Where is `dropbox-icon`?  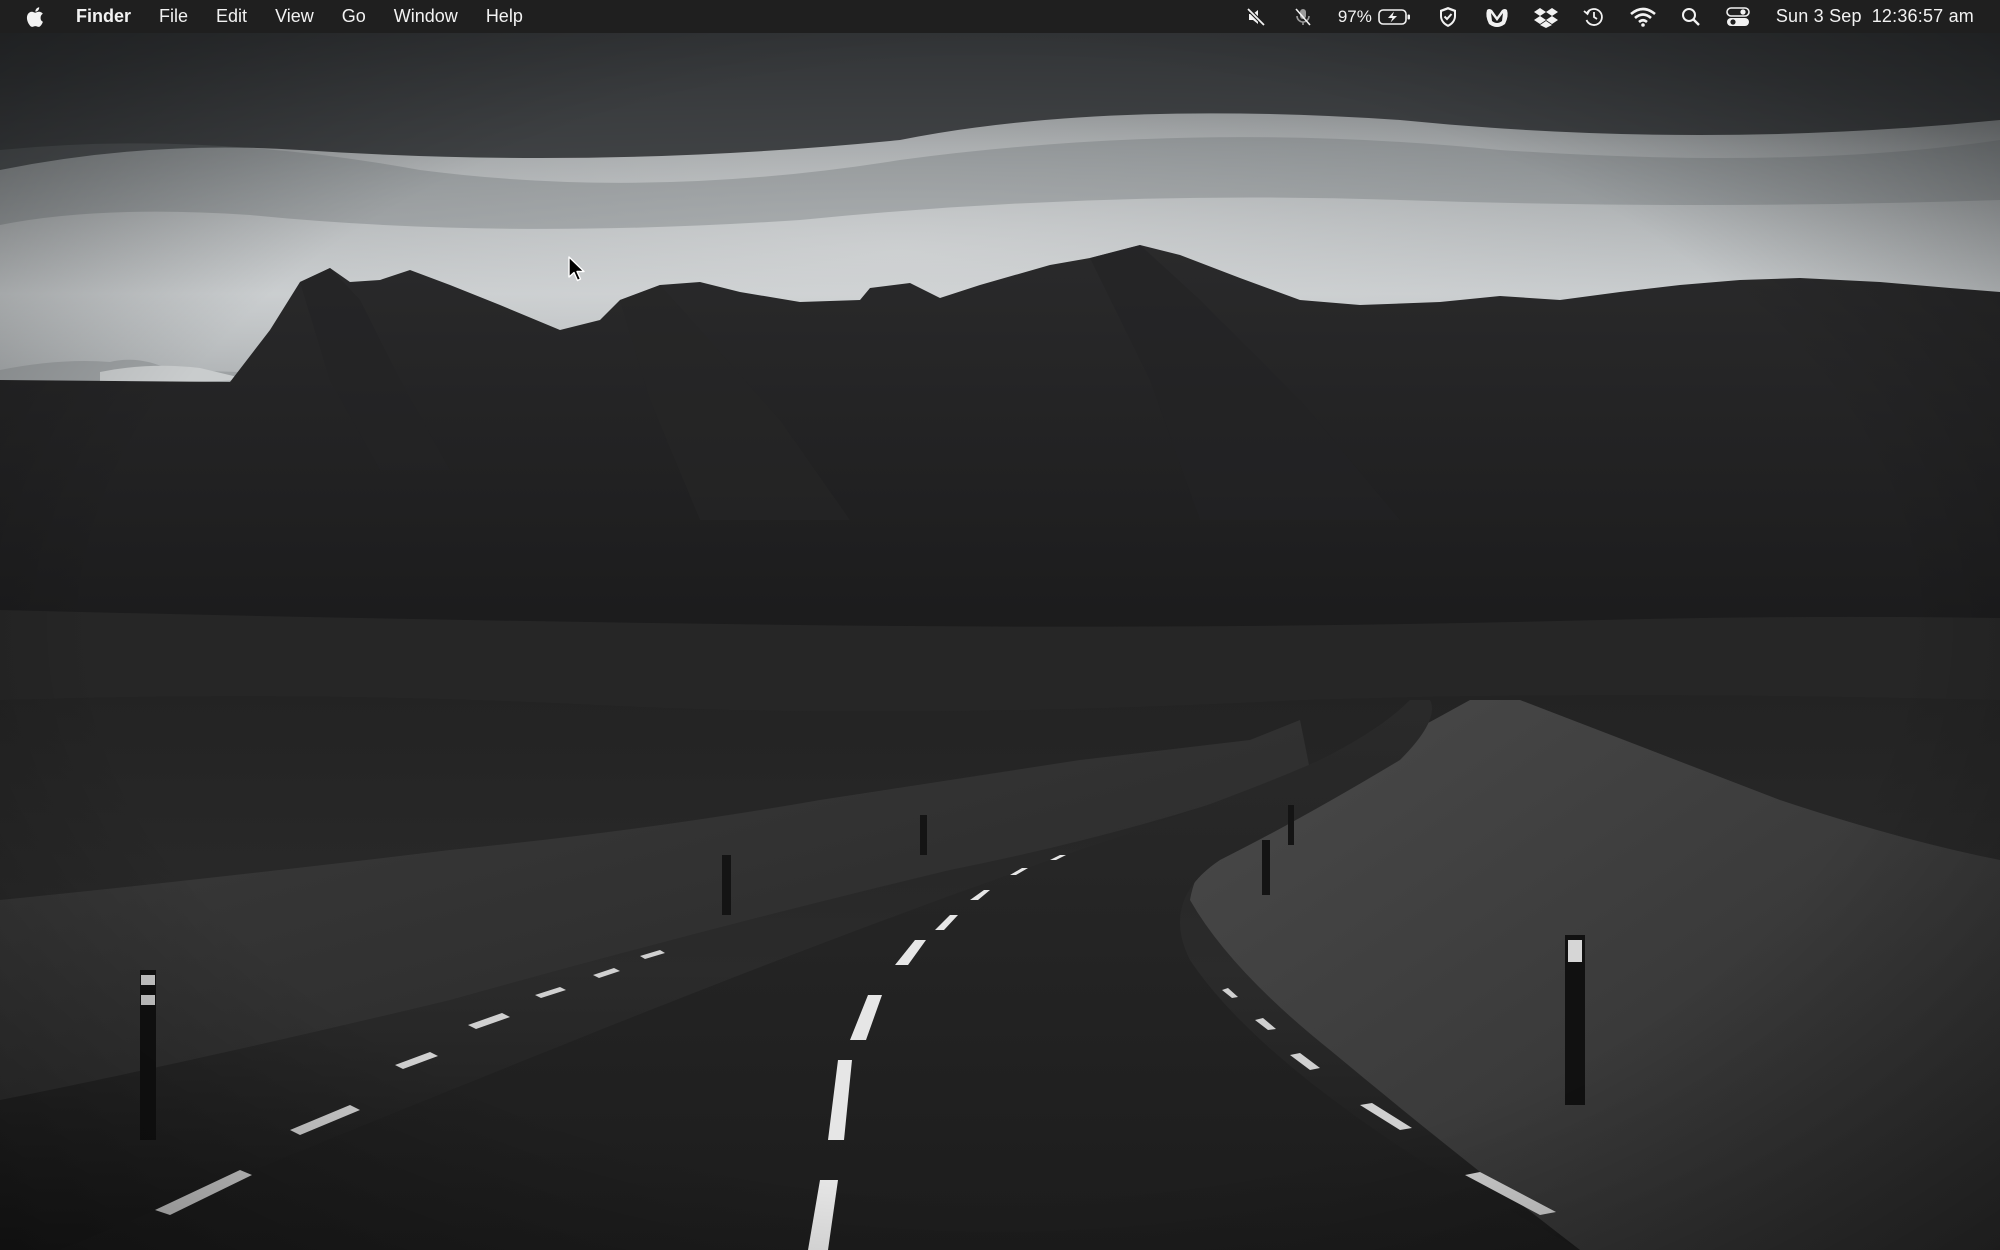 dropbox-icon is located at coordinates (1546, 16).